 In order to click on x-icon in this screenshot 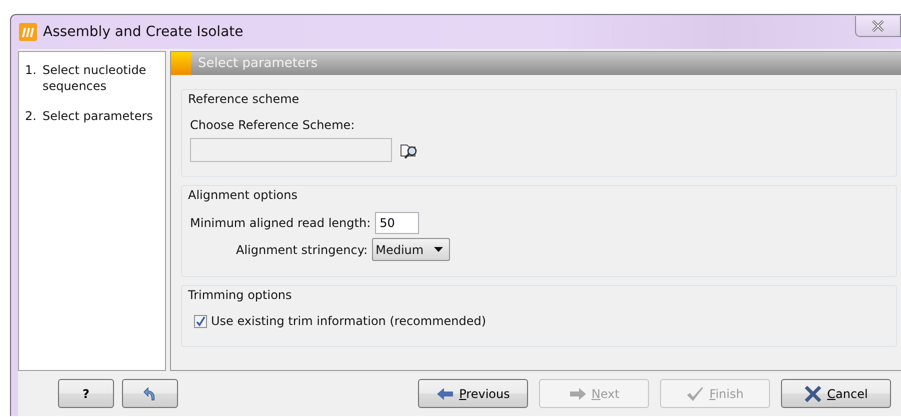, I will do `click(813, 394)`.